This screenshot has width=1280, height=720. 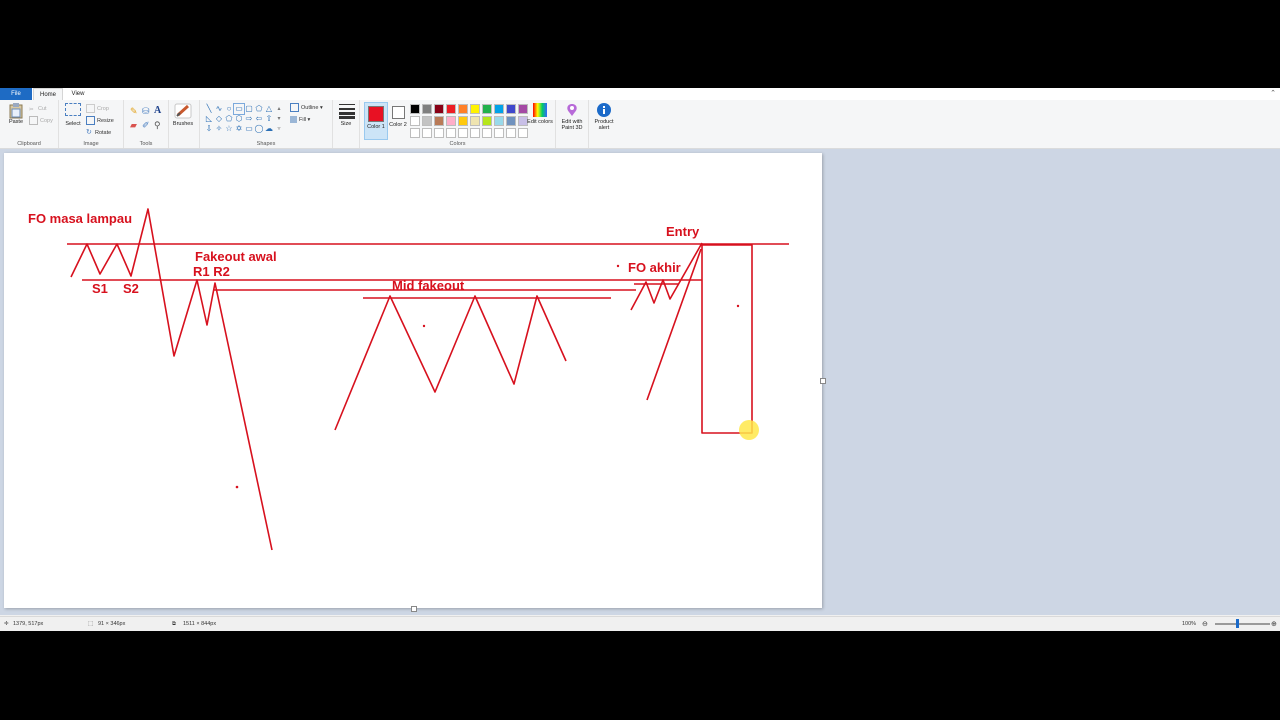 What do you see at coordinates (16, 114) in the screenshot?
I see `paste-button: Paste` at bounding box center [16, 114].